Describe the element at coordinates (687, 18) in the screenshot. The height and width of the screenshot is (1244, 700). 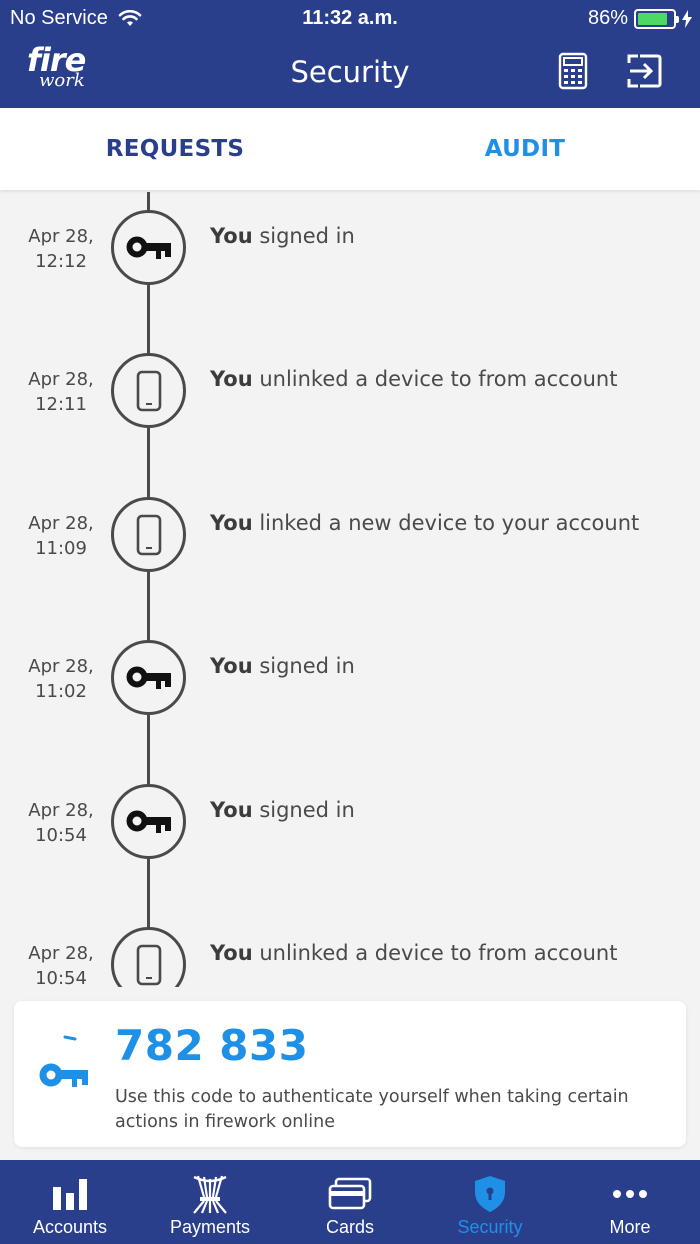
I see `charging-bolt-icon` at that location.